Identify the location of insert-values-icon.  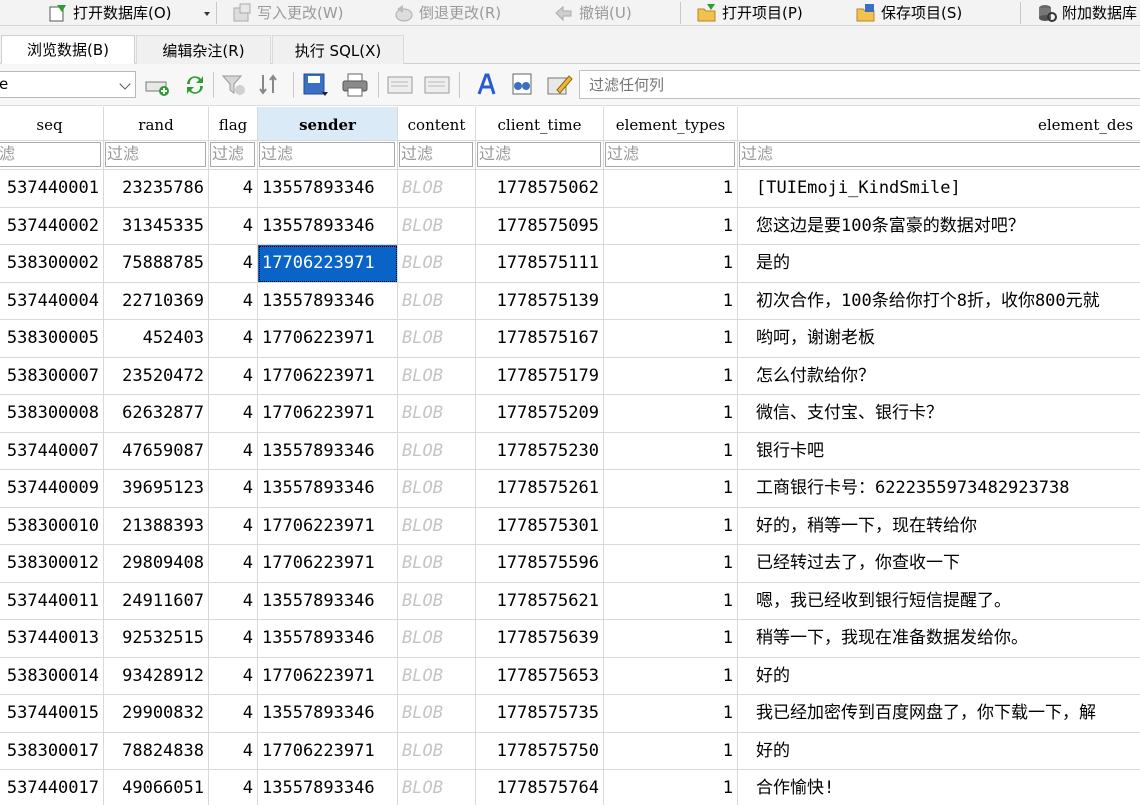
(400, 85).